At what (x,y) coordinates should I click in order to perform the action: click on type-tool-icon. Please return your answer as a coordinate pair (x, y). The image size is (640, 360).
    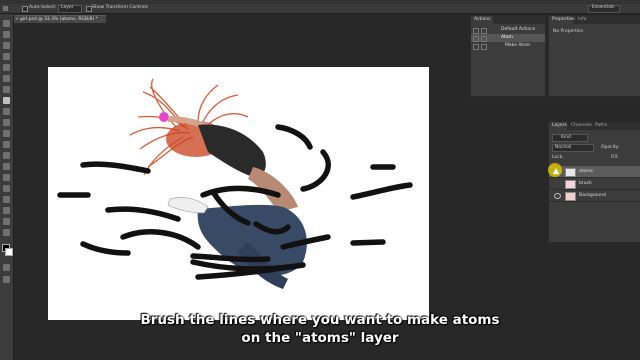
    Looking at the image, I should click on (6, 188).